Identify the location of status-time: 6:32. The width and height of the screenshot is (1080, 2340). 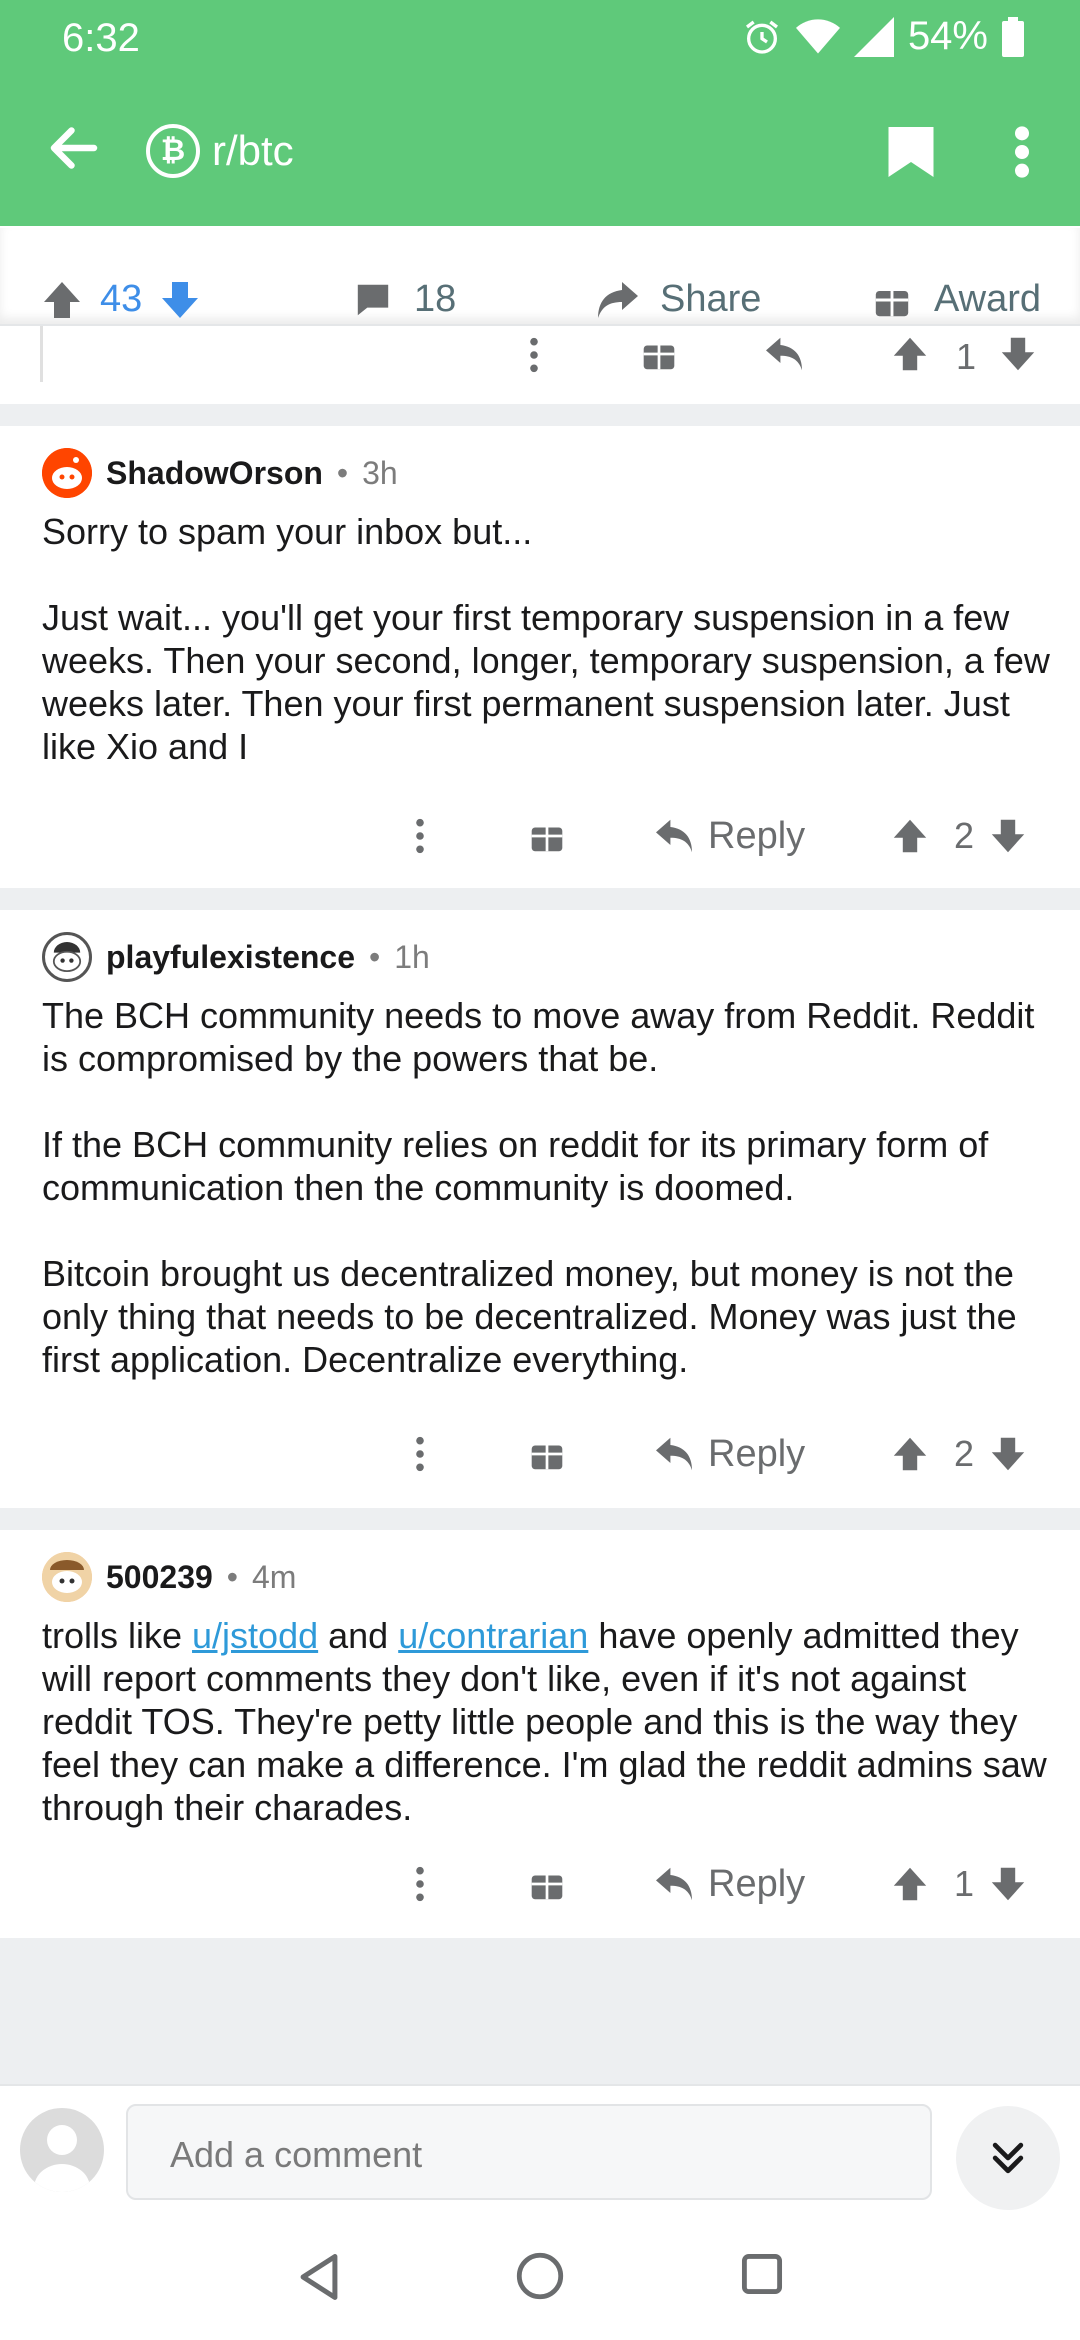
(101, 38).